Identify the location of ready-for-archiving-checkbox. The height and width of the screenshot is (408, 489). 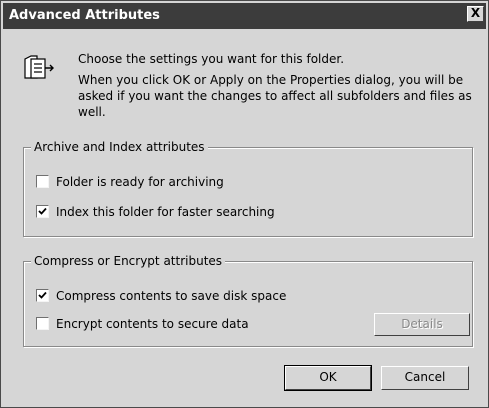
(42, 181).